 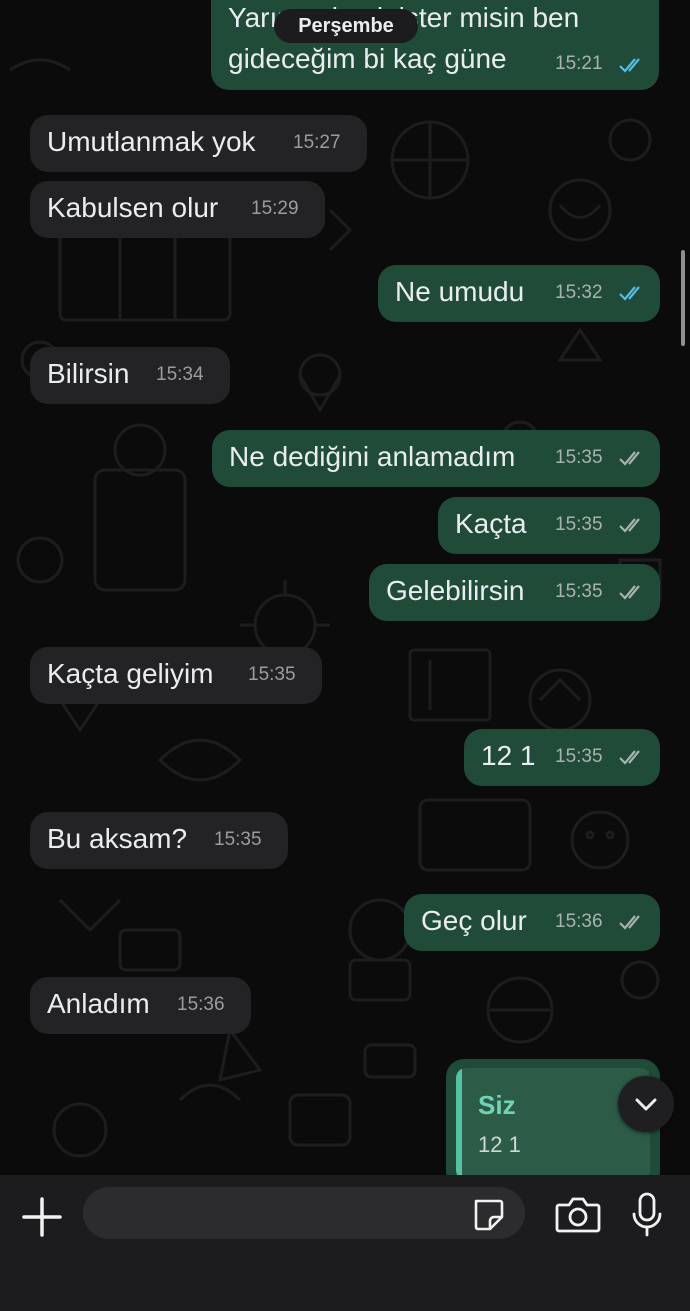 I want to click on message-bubble-outgoing: Ne dediğini anlamadım 15:35, so click(x=436, y=458).